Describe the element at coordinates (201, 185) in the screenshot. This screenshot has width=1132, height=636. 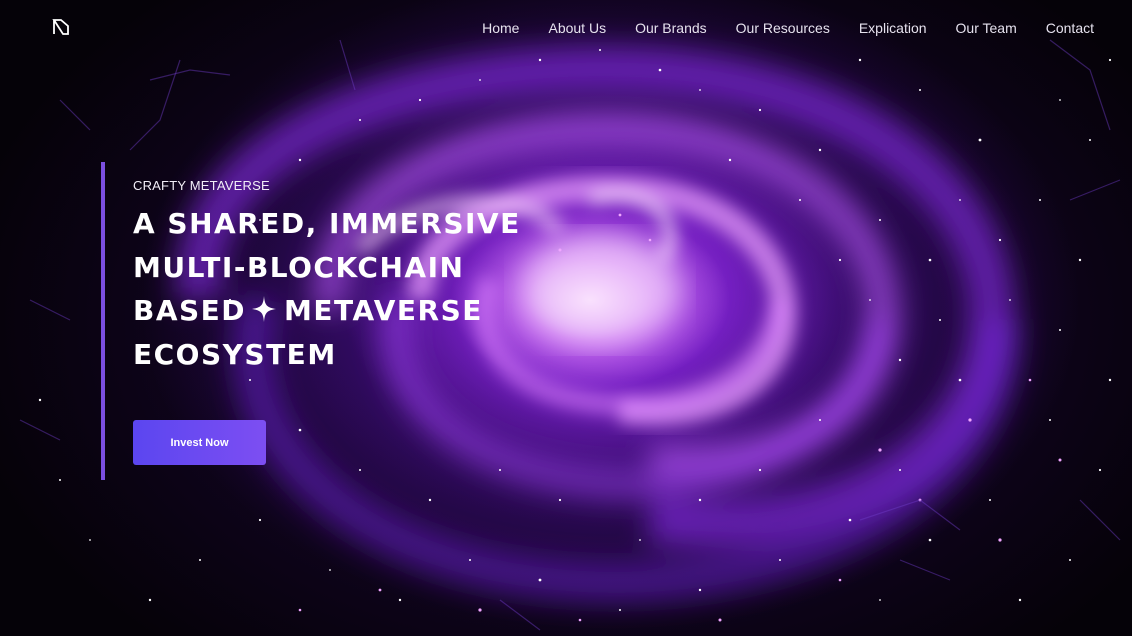
I see `hero-eyebrow: CRAFTY METAVERSE` at that location.